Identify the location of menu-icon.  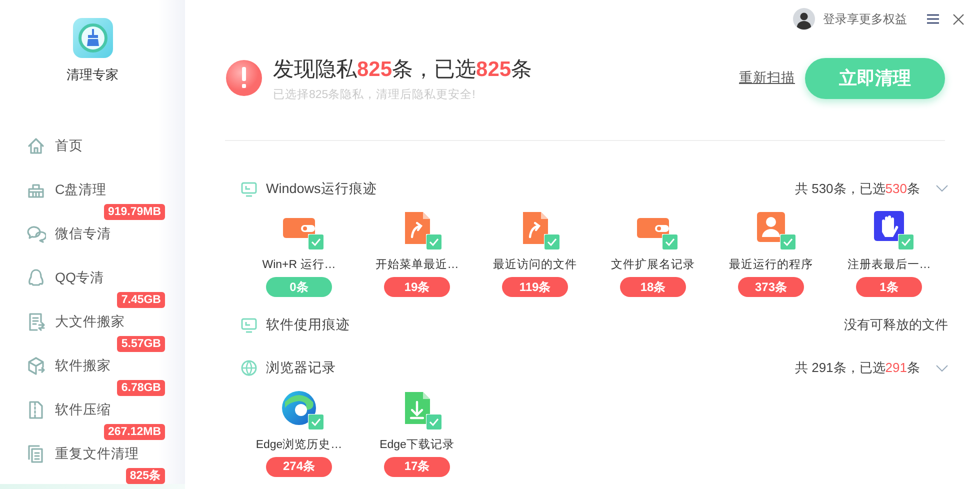
(933, 19).